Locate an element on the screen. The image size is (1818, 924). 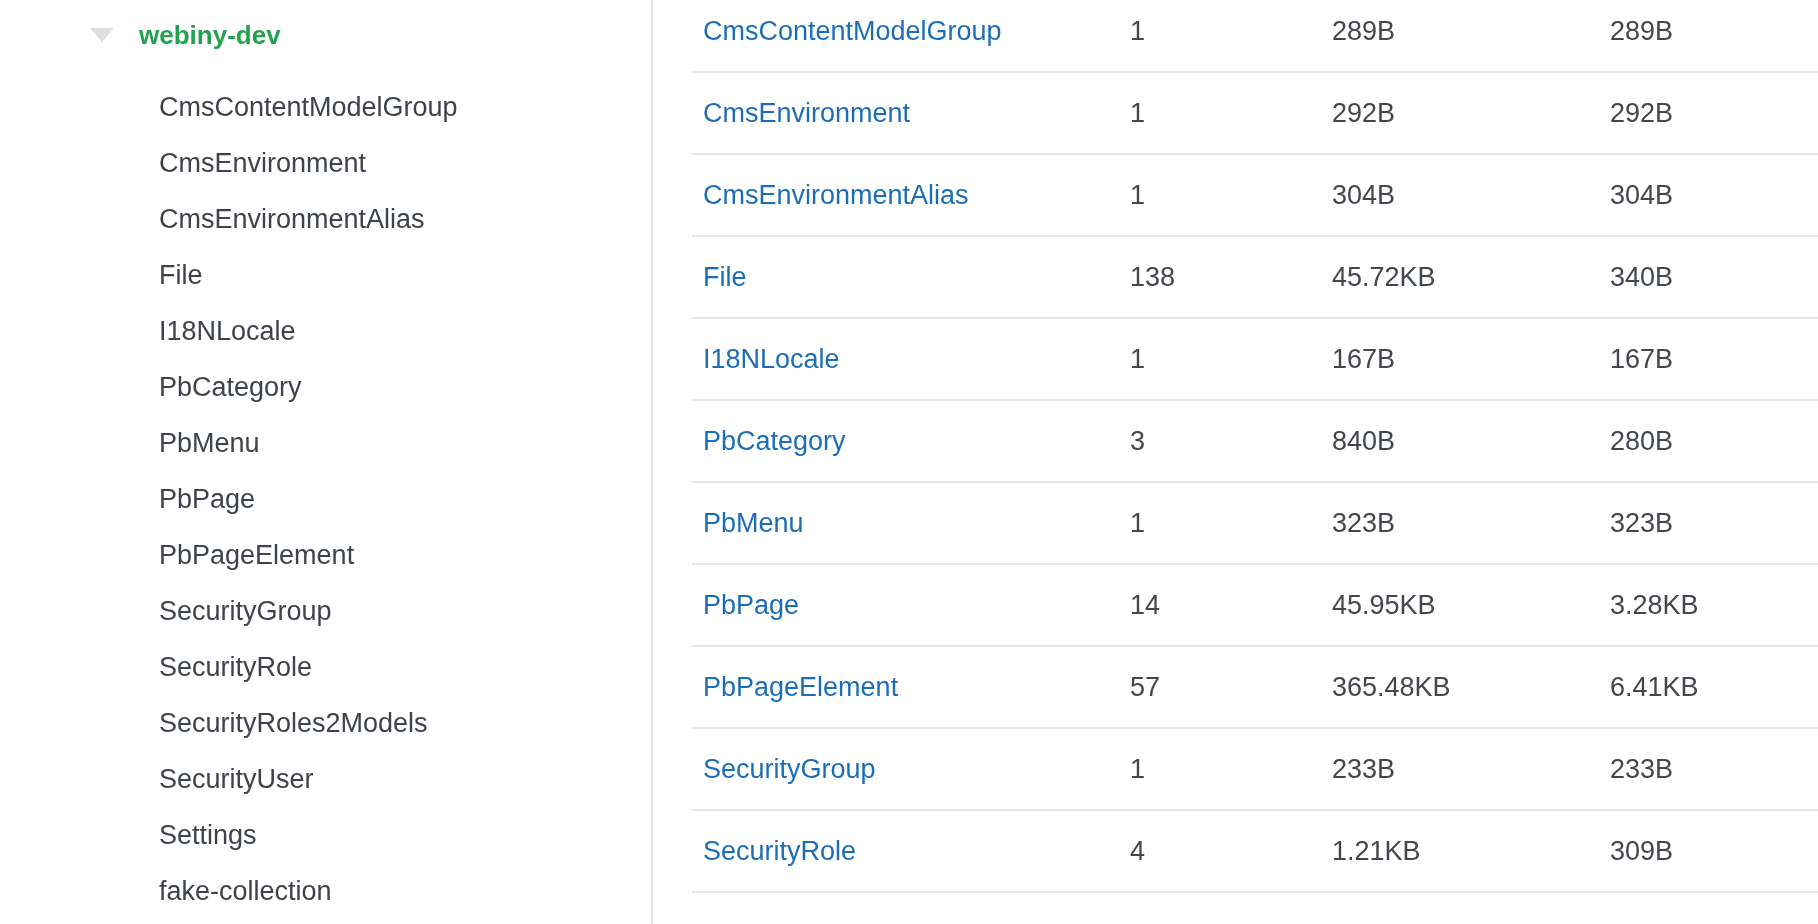
table-cell: 3.28KB is located at coordinates (1654, 605).